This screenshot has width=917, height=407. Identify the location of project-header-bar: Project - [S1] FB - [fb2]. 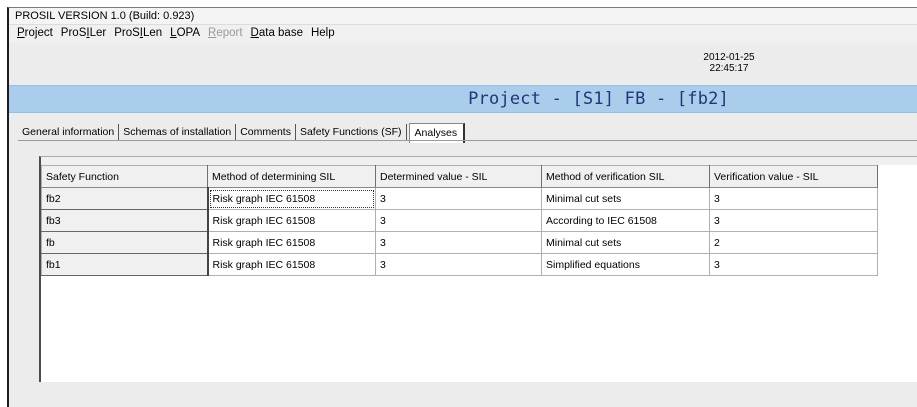
(463, 99).